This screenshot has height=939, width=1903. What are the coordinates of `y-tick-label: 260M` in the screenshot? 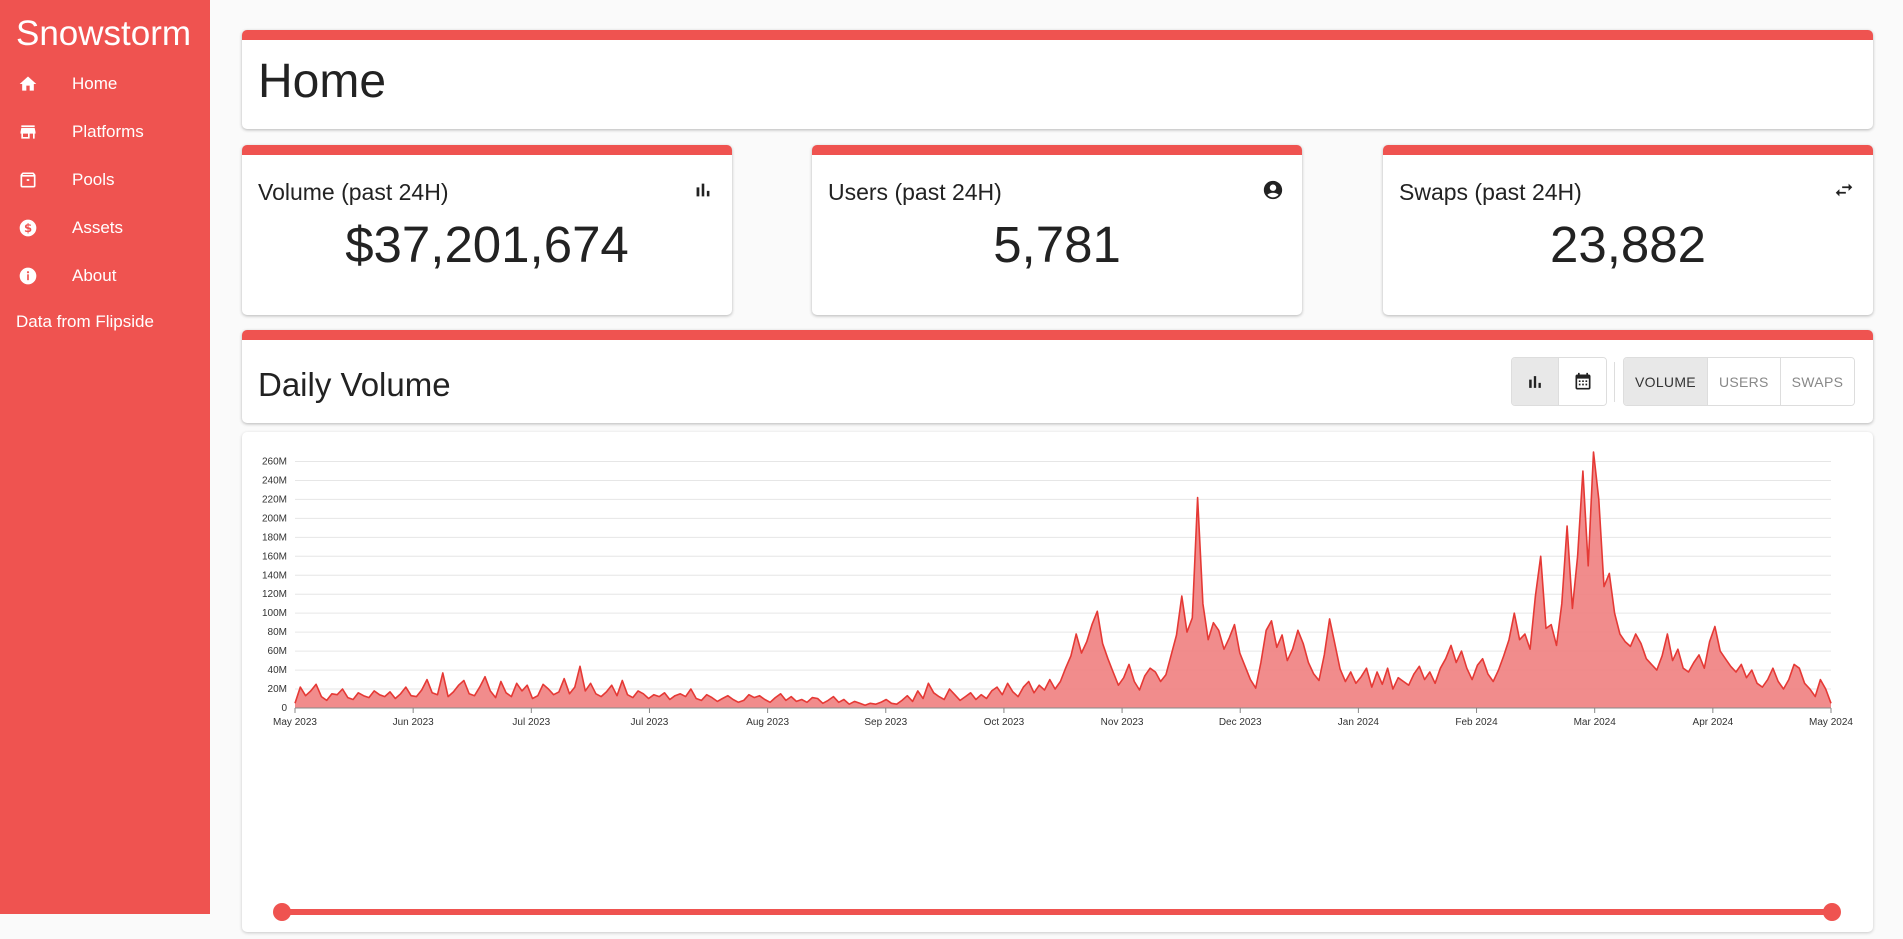 It's located at (274, 461).